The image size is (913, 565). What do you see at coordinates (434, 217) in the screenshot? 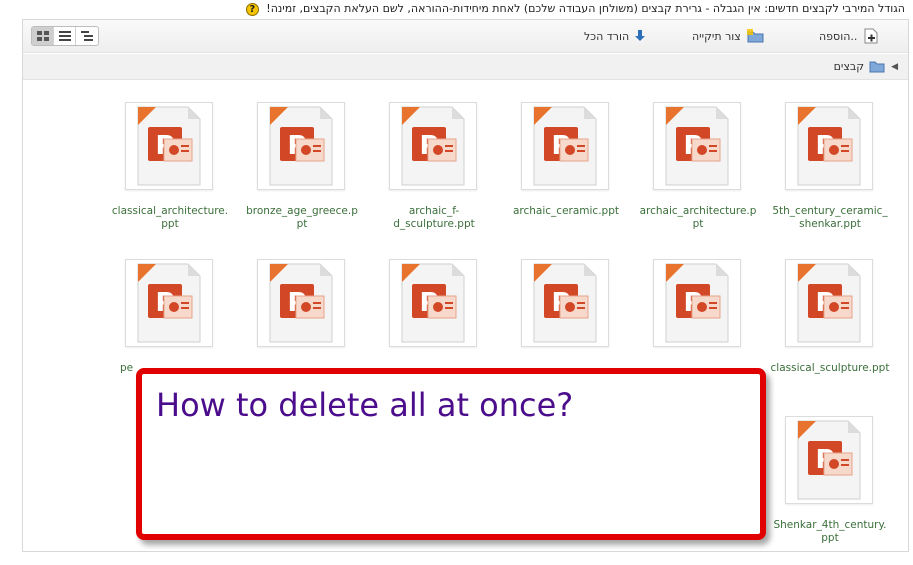
I see `file-name: archaic_f- d_sculpture.ppt` at bounding box center [434, 217].